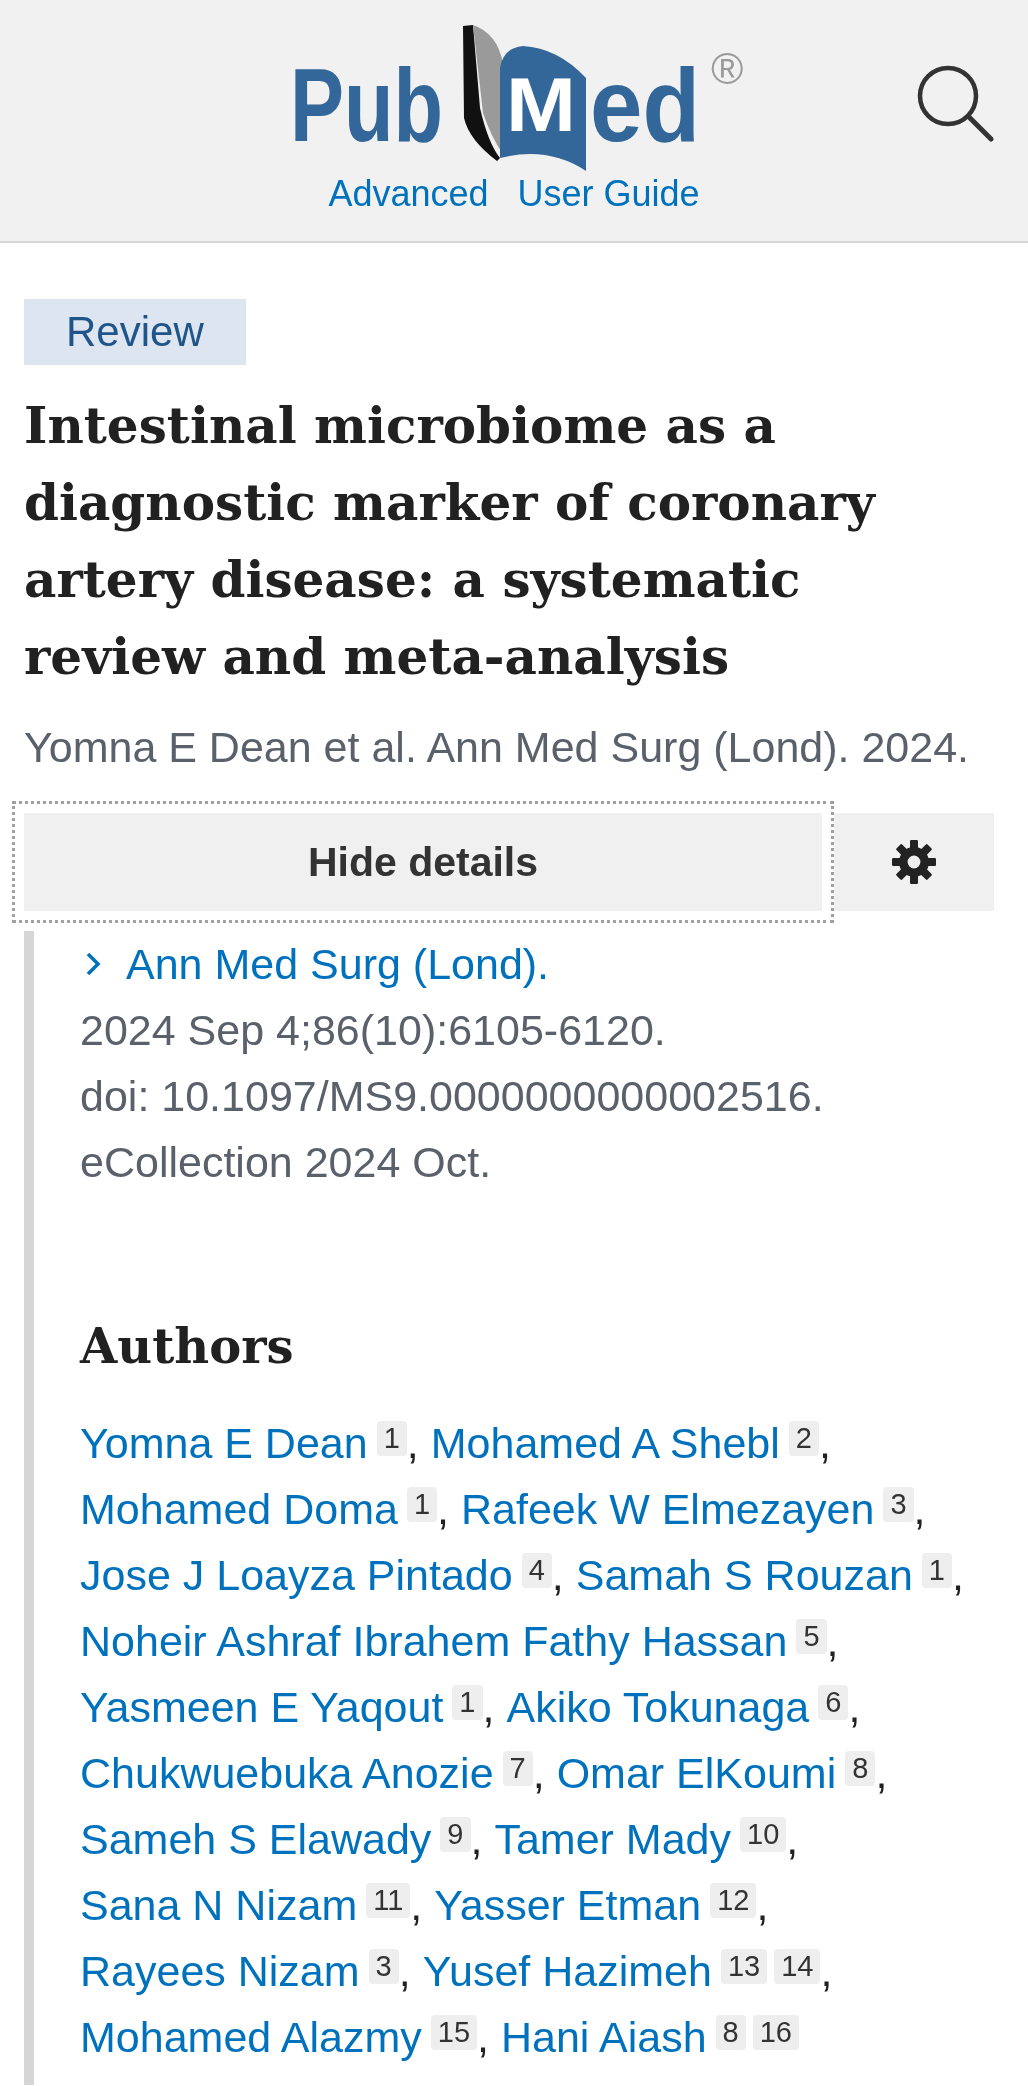 This screenshot has height=2086, width=1028. I want to click on author-link: Omar ElKoumi, so click(696, 1773).